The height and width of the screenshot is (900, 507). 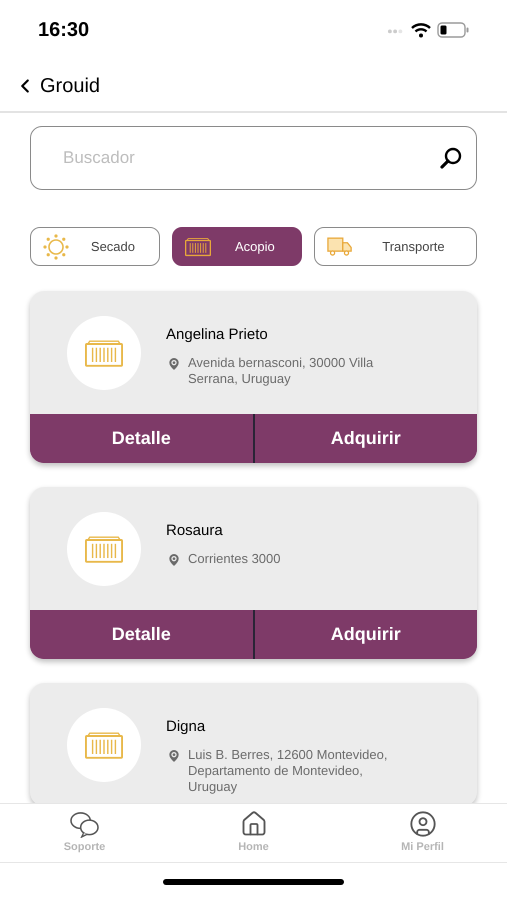 What do you see at coordinates (281, 370) in the screenshot?
I see `provider-address: Avenida bernasconi, 30000 Villa Serrana, Uruguay` at bounding box center [281, 370].